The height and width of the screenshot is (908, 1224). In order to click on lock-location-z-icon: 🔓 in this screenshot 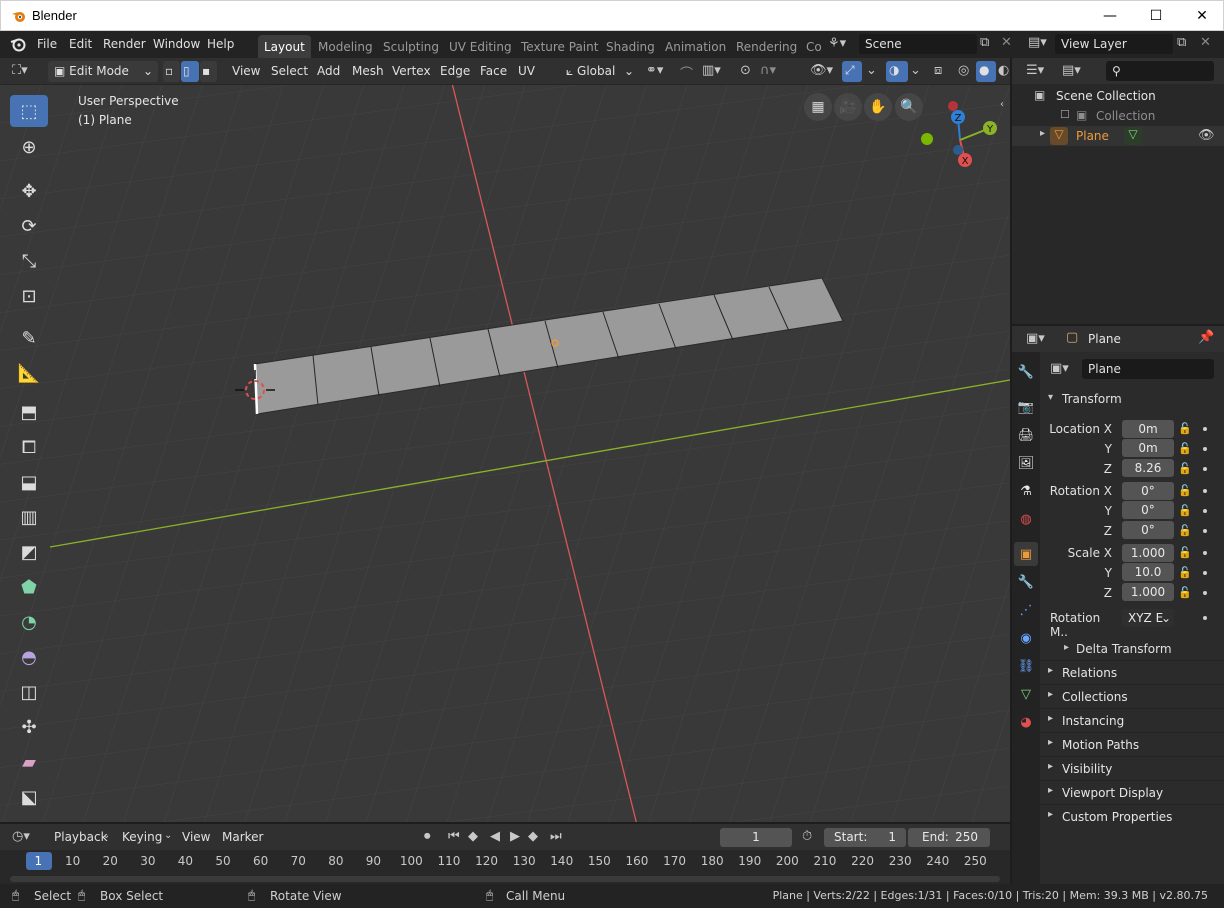, I will do `click(1185, 468)`.